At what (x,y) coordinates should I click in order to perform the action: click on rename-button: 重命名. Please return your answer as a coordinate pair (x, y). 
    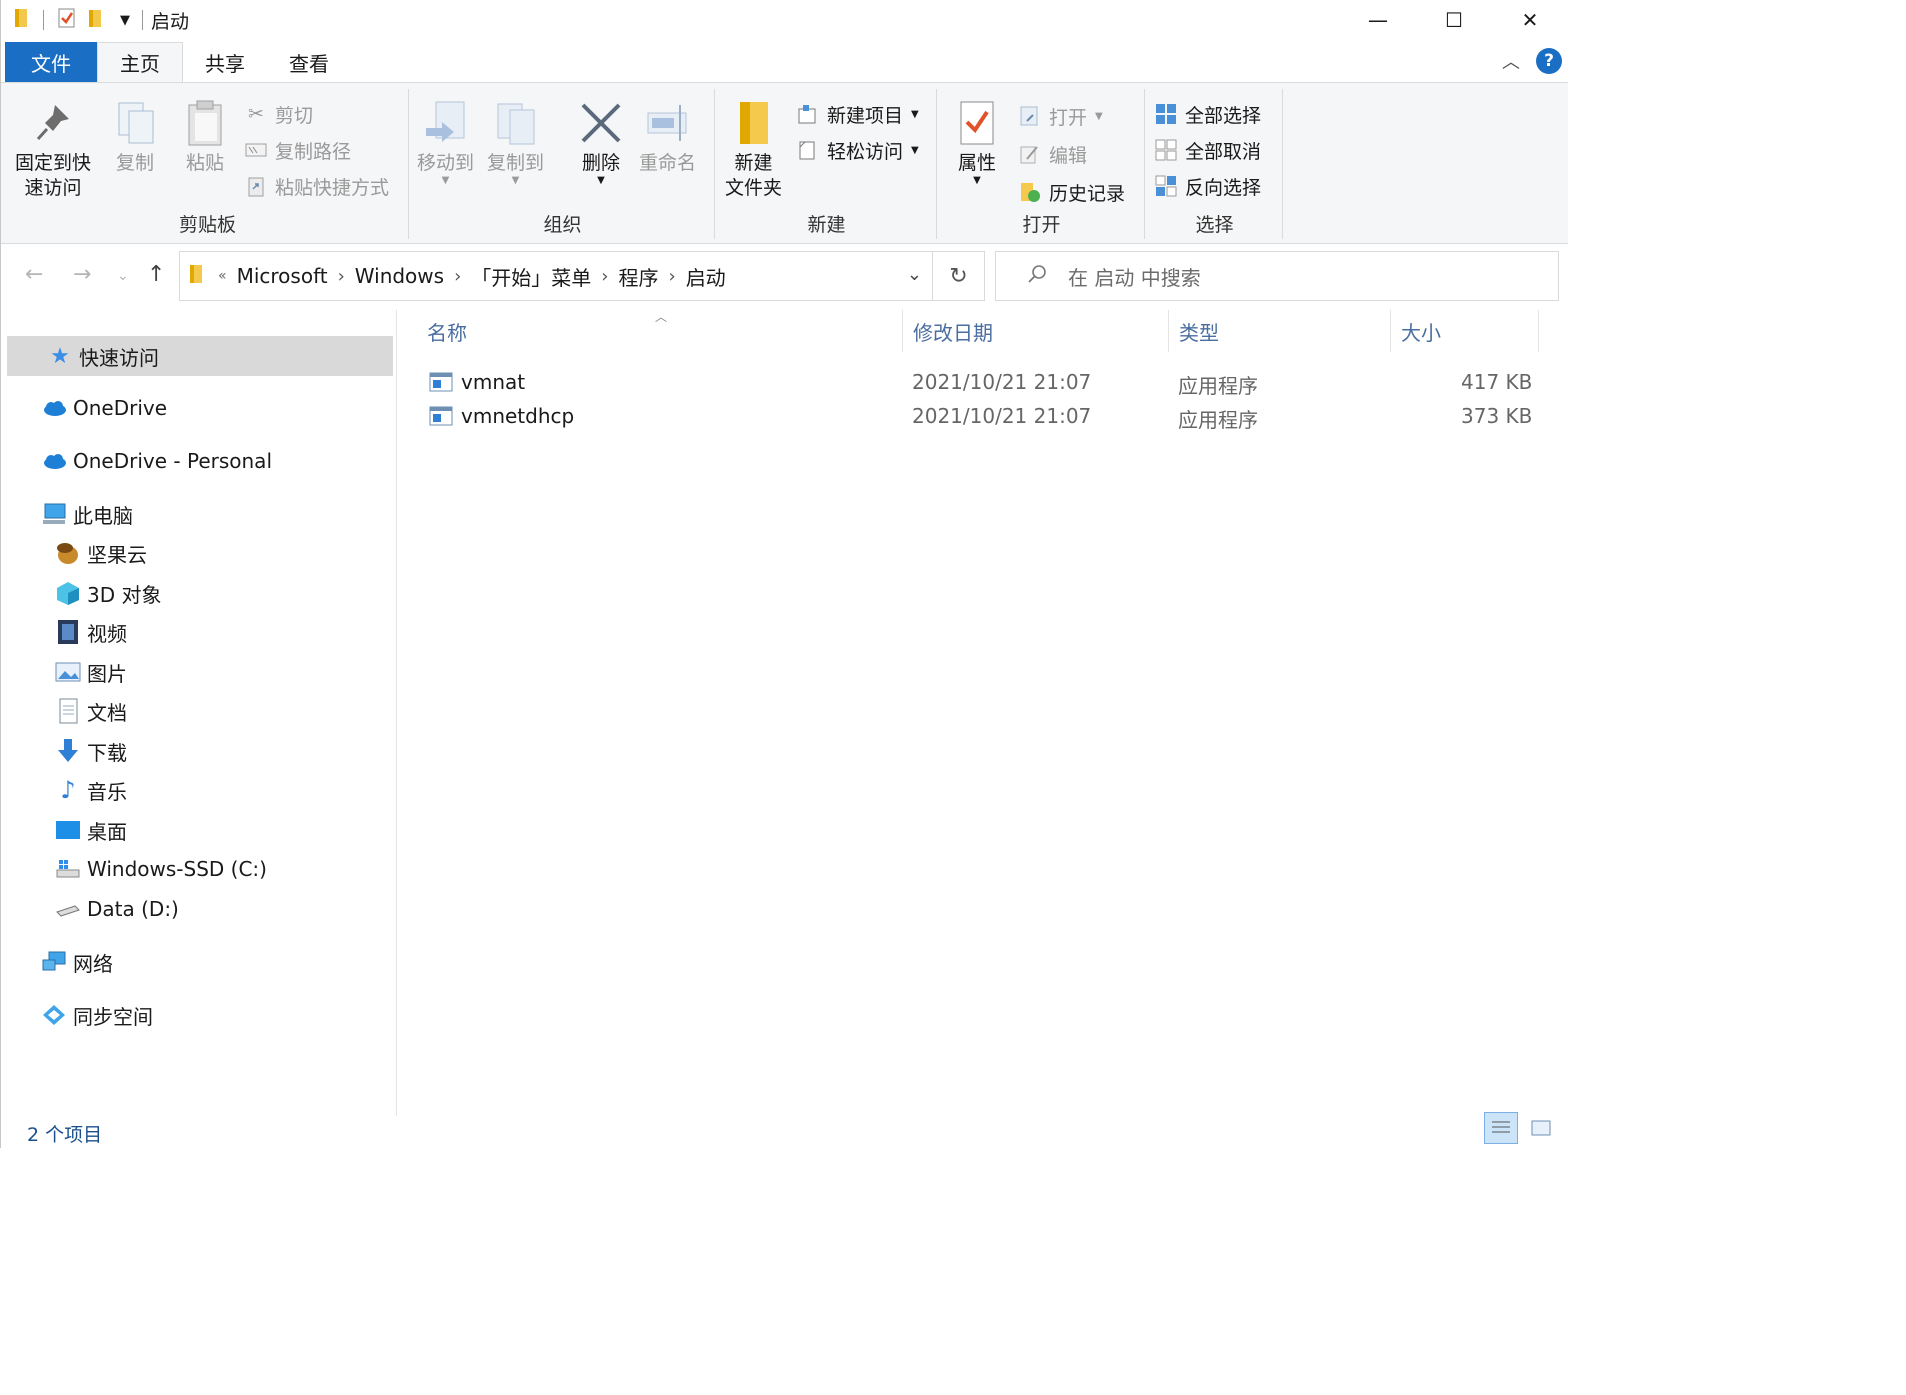
    Looking at the image, I should click on (667, 136).